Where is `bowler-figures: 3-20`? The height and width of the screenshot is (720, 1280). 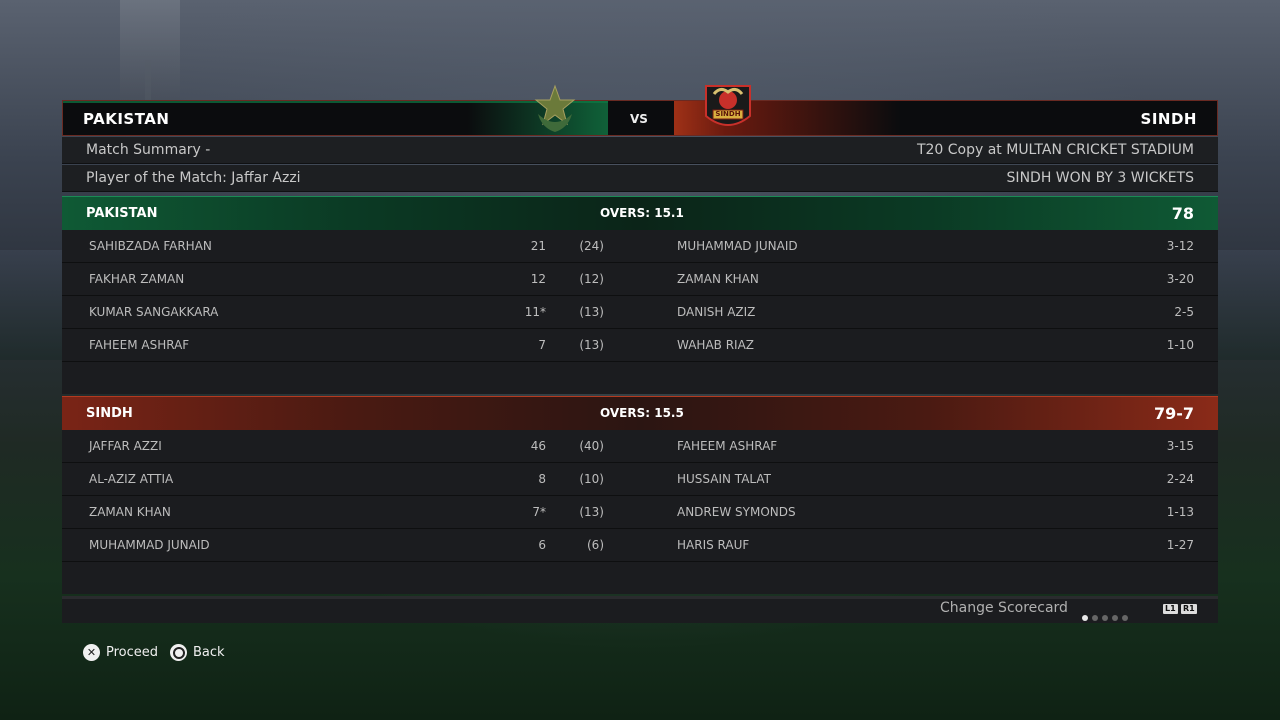 bowler-figures: 3-20 is located at coordinates (1180, 279).